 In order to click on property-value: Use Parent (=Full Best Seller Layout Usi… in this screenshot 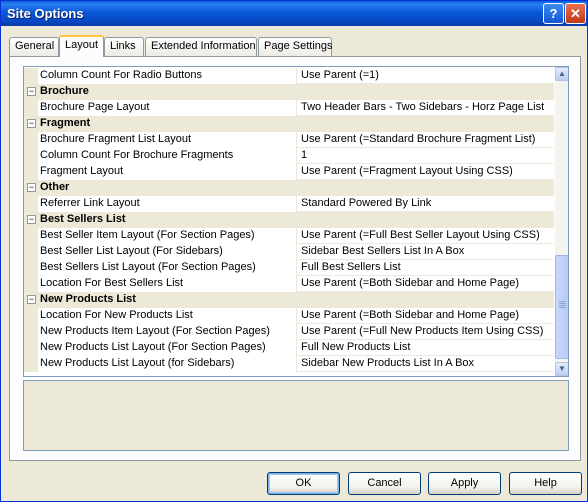, I will do `click(427, 235)`.